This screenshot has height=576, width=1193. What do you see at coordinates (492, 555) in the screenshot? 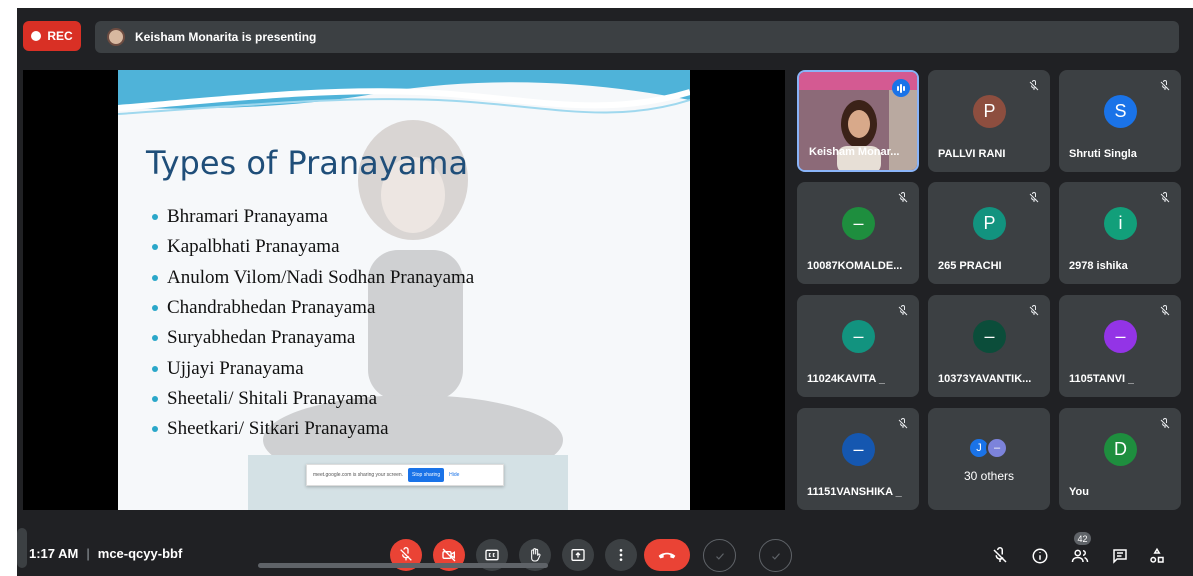
I see `captions-icon` at bounding box center [492, 555].